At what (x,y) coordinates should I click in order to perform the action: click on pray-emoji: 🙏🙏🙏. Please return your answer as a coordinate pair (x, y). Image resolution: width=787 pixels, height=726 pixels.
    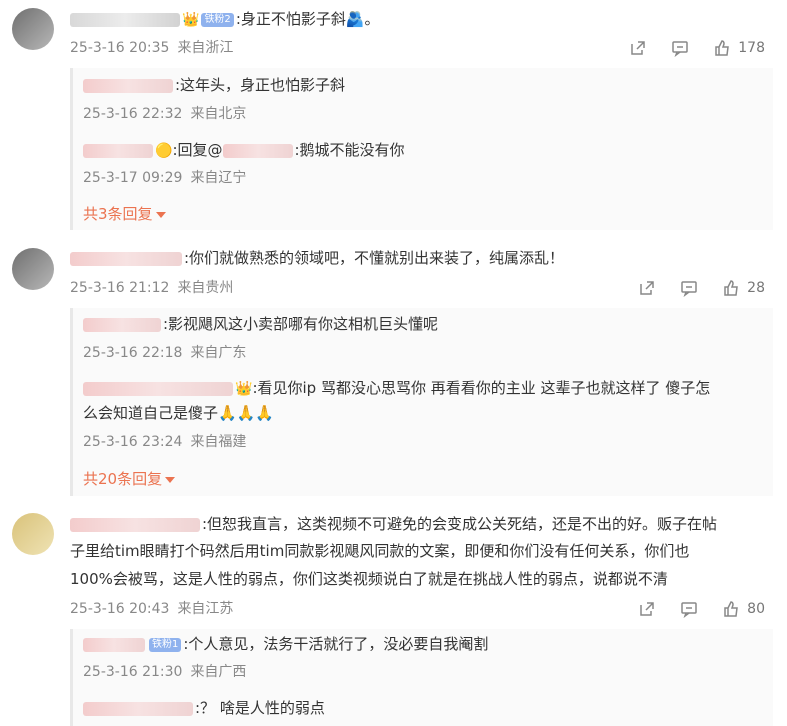
    Looking at the image, I should click on (246, 413).